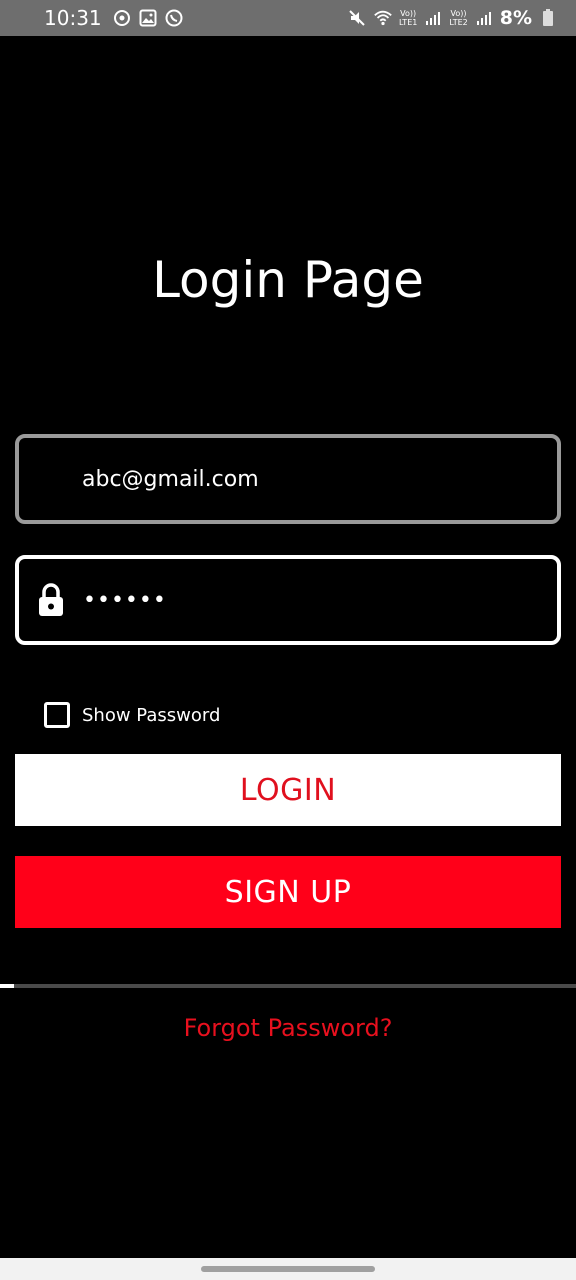 The height and width of the screenshot is (1280, 576). I want to click on show-password-label: Show Password, so click(151, 715).